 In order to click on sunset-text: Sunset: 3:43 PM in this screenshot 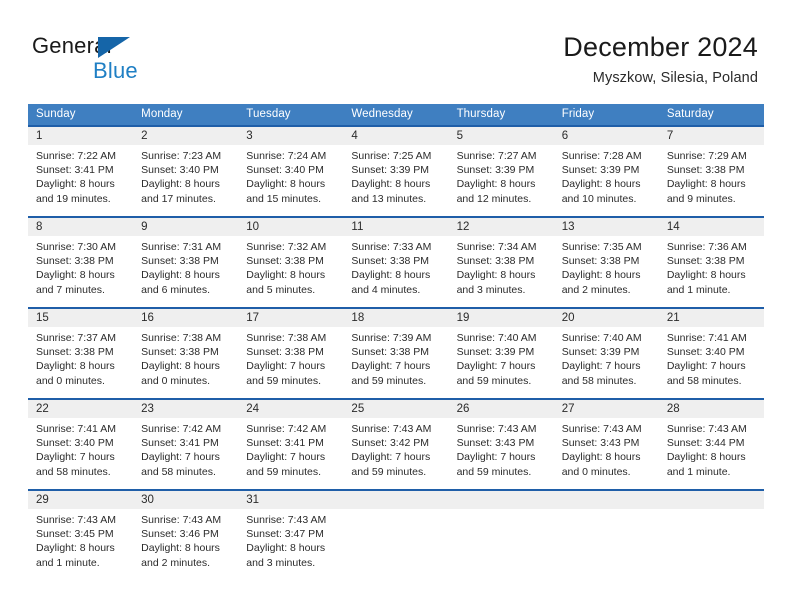, I will do `click(600, 443)`.